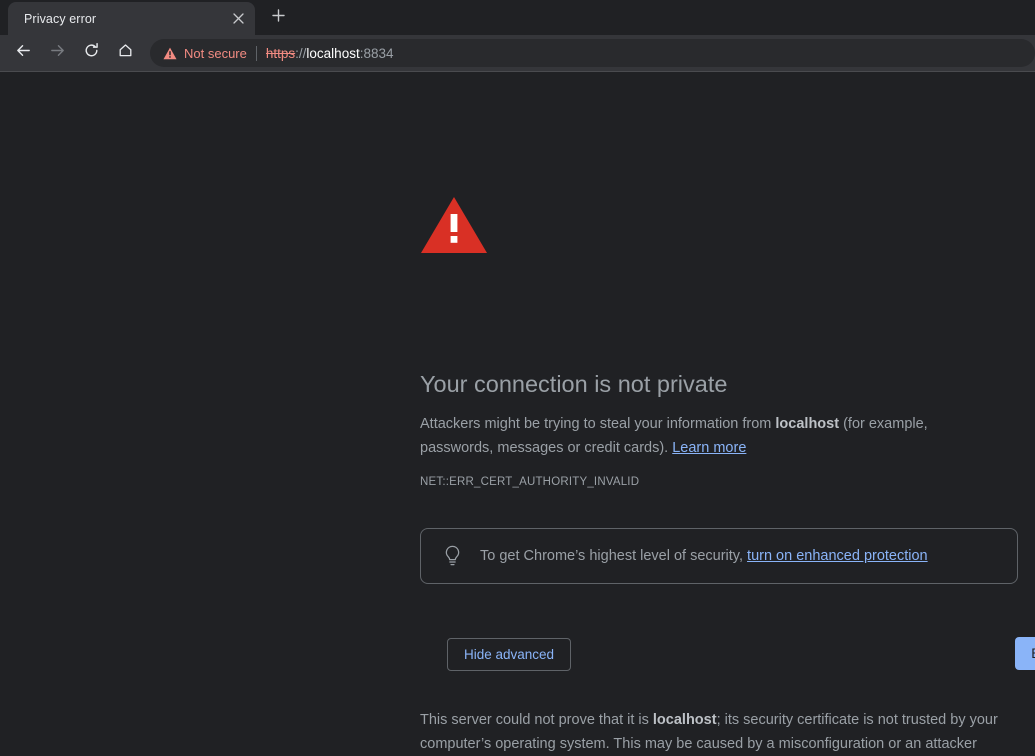 The height and width of the screenshot is (756, 1035). Describe the element at coordinates (517, 17) in the screenshot. I see `tab-strip: Privacy error` at that location.